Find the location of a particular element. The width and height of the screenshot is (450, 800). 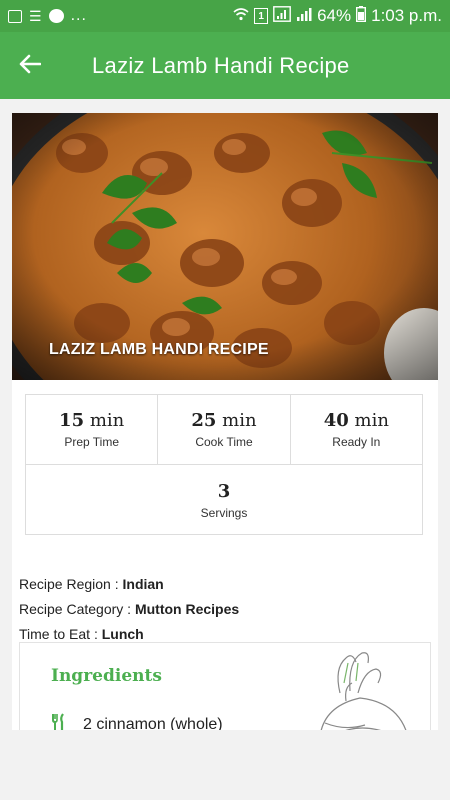

ready-in-unit: min is located at coordinates (371, 420).